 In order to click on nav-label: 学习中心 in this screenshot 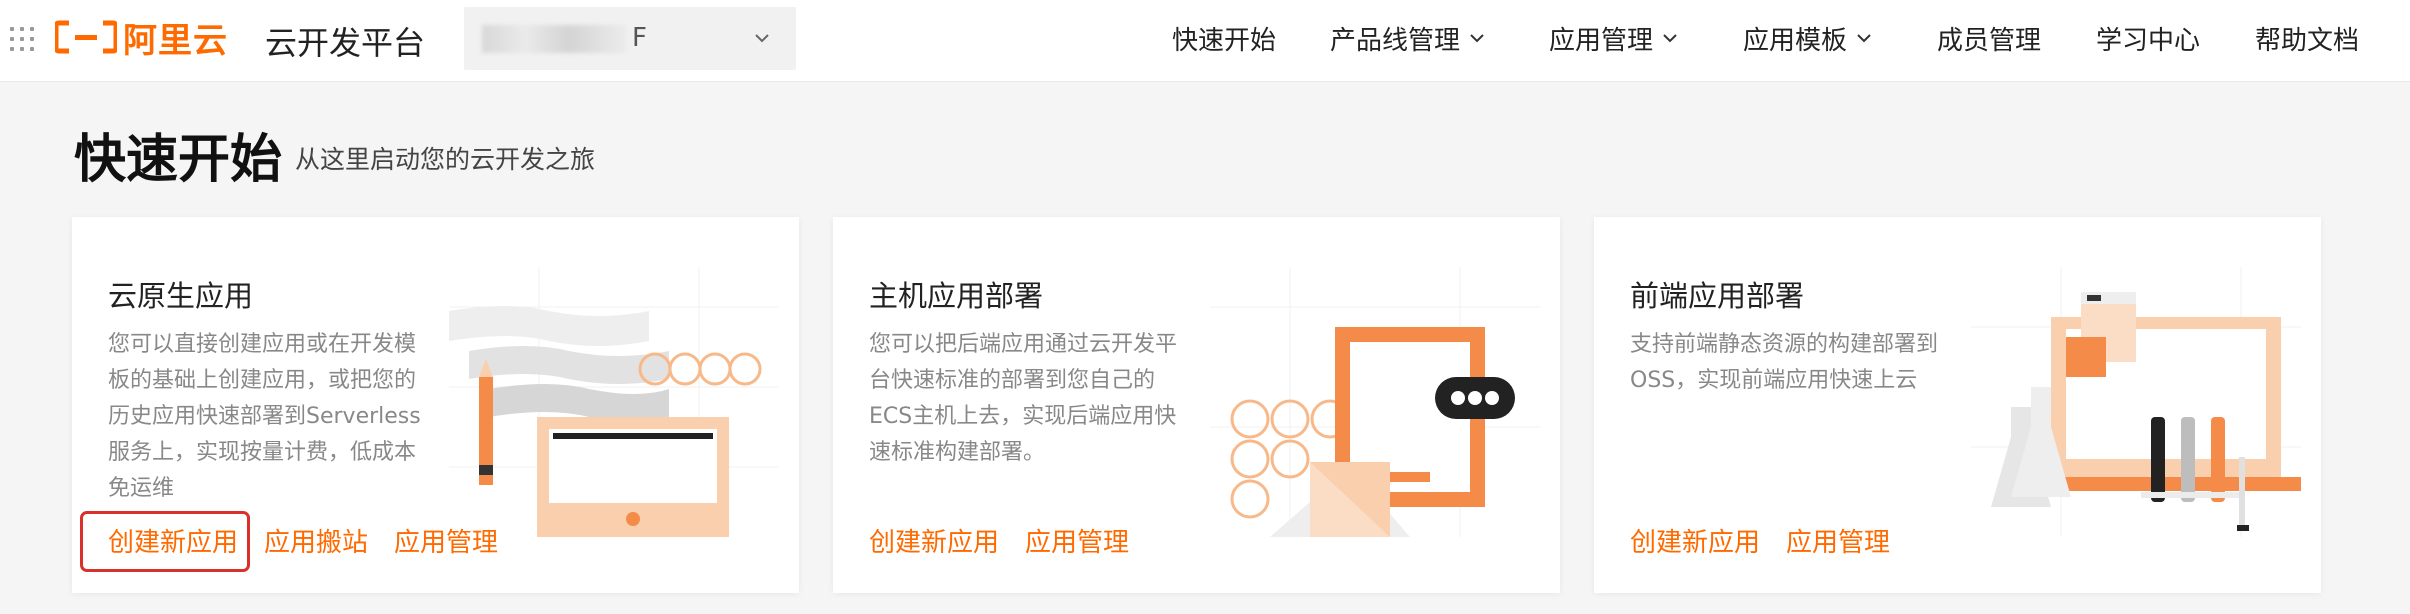, I will do `click(2148, 40)`.